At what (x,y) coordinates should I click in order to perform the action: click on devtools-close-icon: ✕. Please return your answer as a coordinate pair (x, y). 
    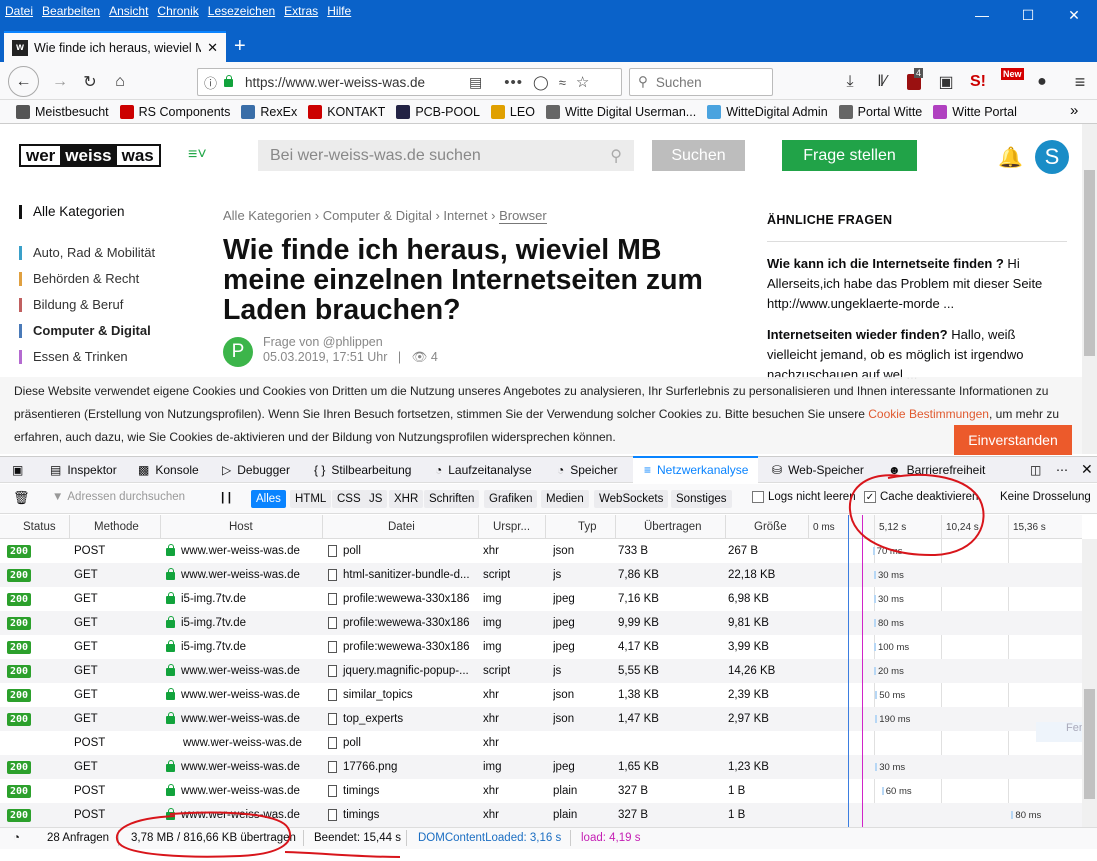
    Looking at the image, I should click on (1087, 469).